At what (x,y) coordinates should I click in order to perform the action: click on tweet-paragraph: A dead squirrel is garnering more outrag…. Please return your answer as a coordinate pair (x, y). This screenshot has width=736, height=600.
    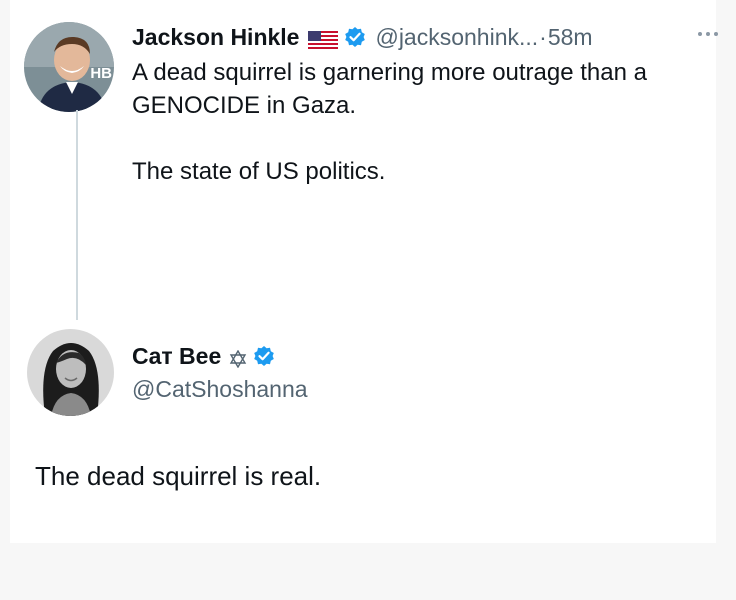
    Looking at the image, I should click on (389, 89).